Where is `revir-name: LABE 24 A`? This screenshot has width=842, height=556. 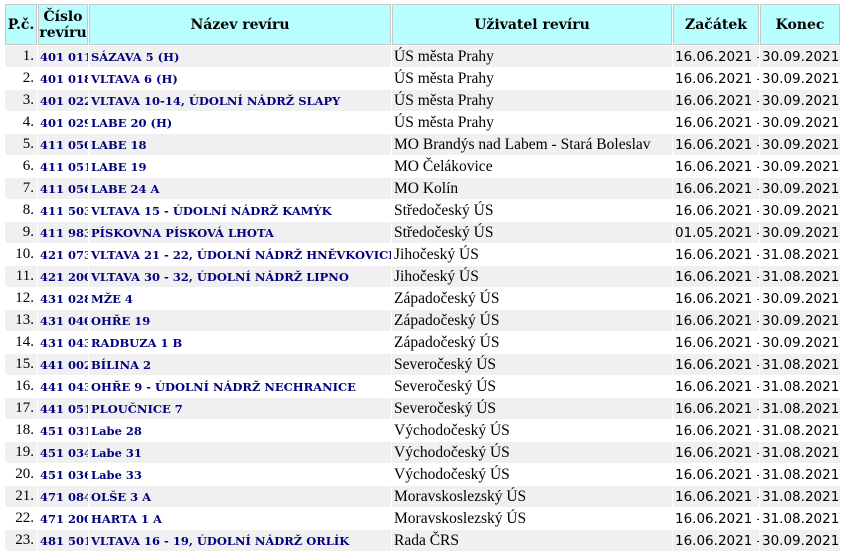 revir-name: LABE 24 A is located at coordinates (240, 188).